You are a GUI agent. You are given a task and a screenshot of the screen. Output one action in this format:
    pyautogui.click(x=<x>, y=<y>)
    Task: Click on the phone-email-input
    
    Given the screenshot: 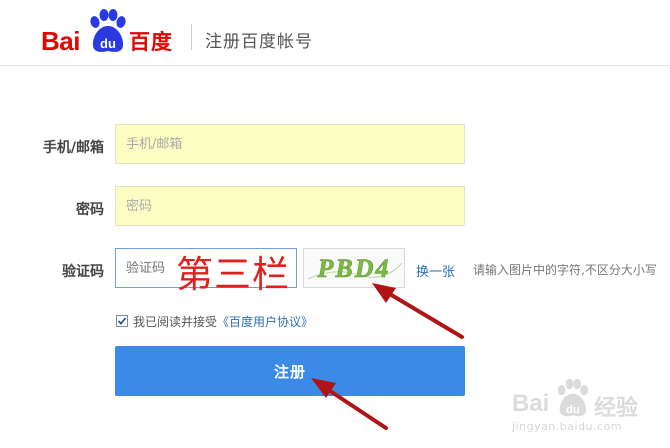 What is the action you would take?
    pyautogui.click(x=290, y=144)
    